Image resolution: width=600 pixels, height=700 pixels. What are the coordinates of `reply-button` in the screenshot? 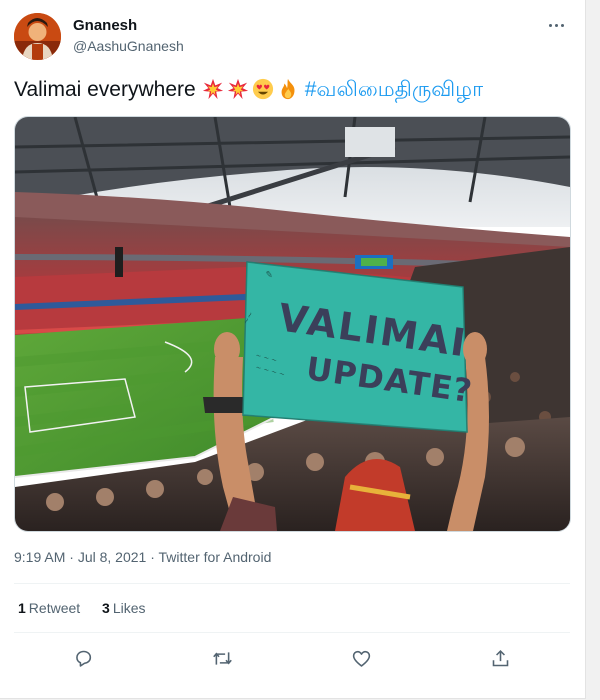 It's located at (84, 658).